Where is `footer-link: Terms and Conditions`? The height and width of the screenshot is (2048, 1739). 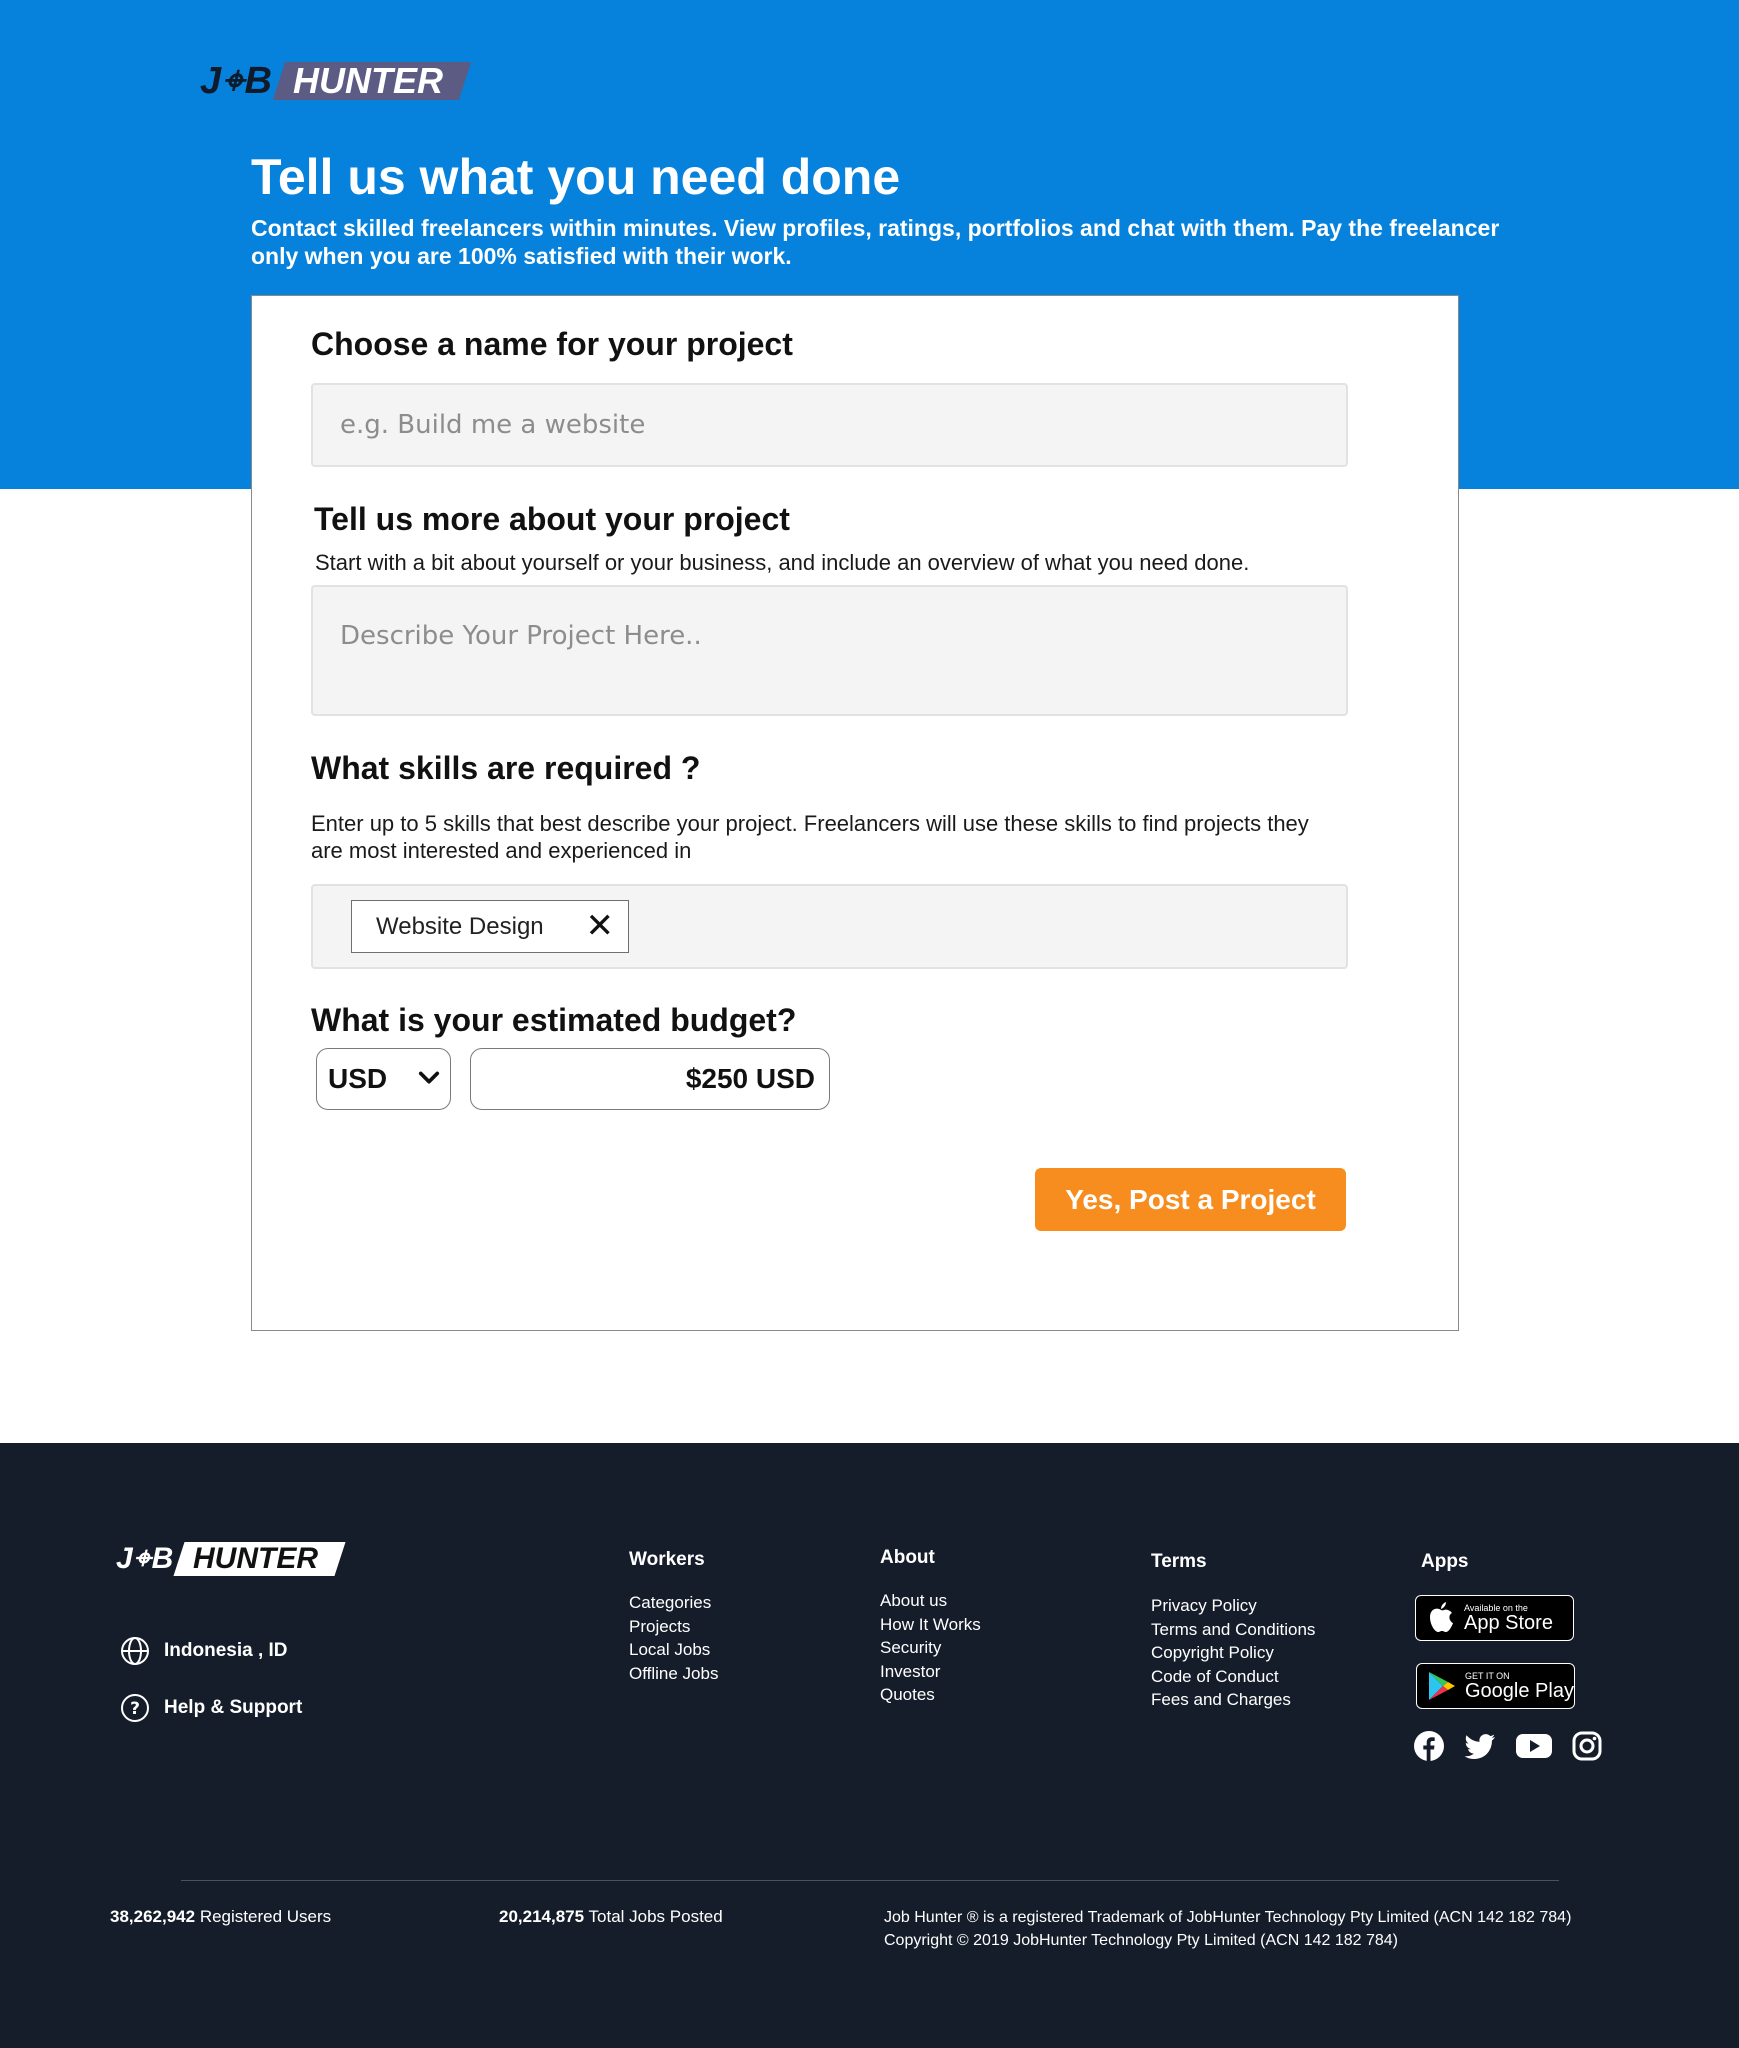 footer-link: Terms and Conditions is located at coordinates (1233, 1630).